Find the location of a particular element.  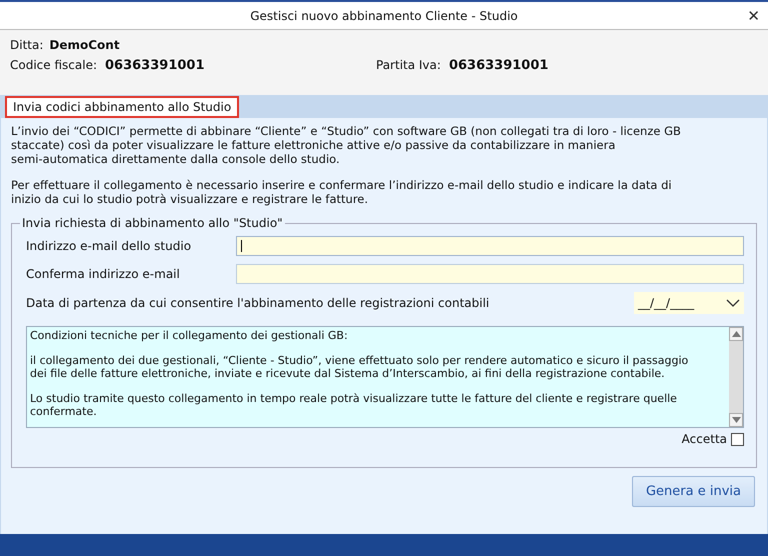

field-label: Conferma indirizzo e-mail is located at coordinates (103, 274).